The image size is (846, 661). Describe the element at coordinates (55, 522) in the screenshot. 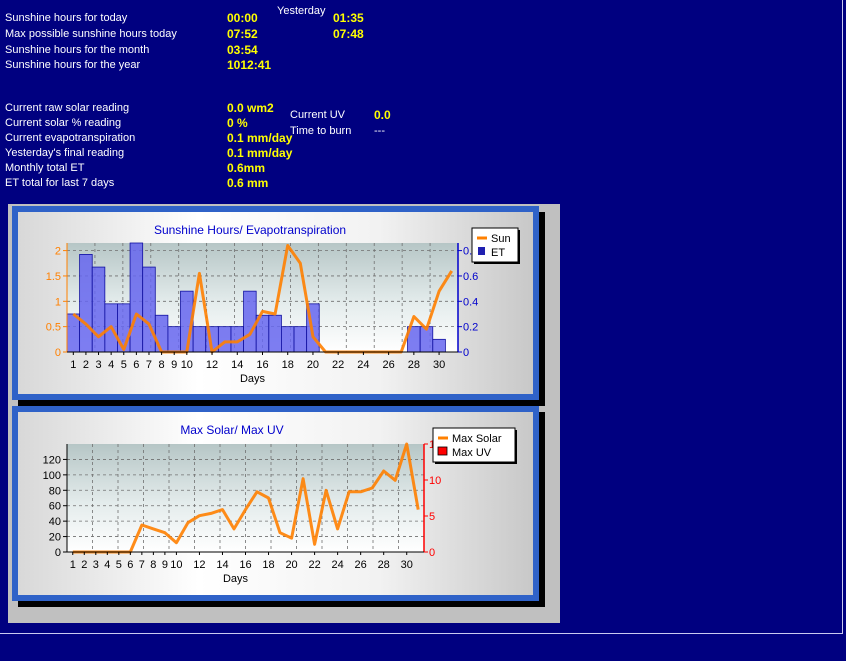

I see `y-left-tick-label: 40` at that location.